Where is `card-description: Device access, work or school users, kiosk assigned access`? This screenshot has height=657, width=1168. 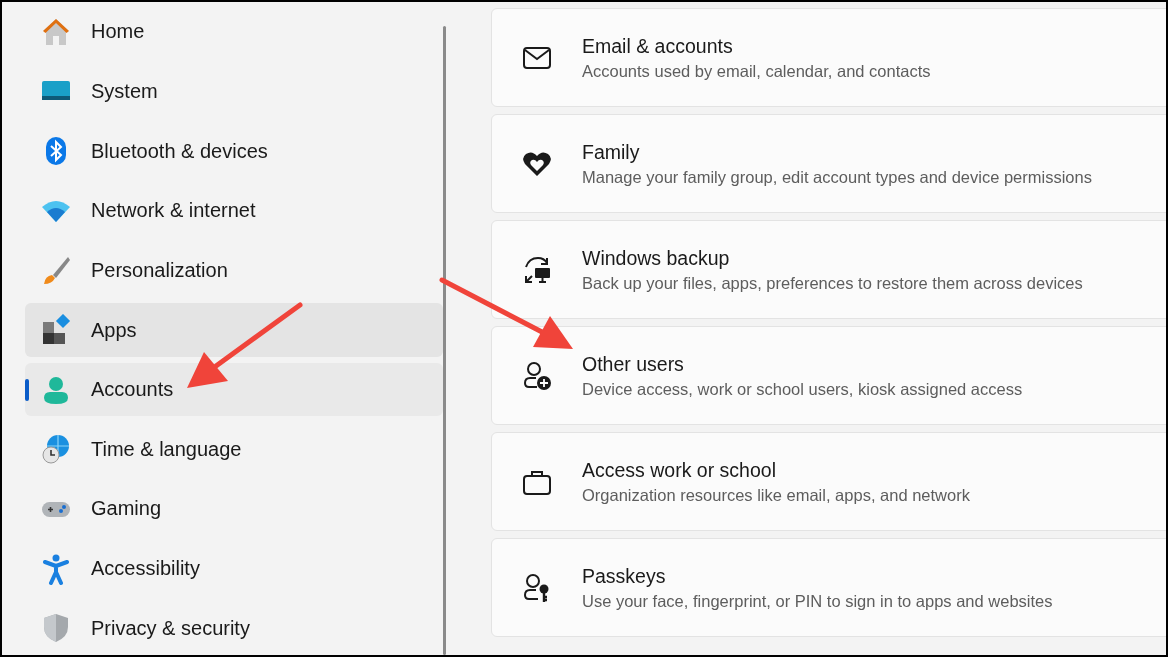 card-description: Device access, work or school users, kiosk assigned access is located at coordinates (802, 389).